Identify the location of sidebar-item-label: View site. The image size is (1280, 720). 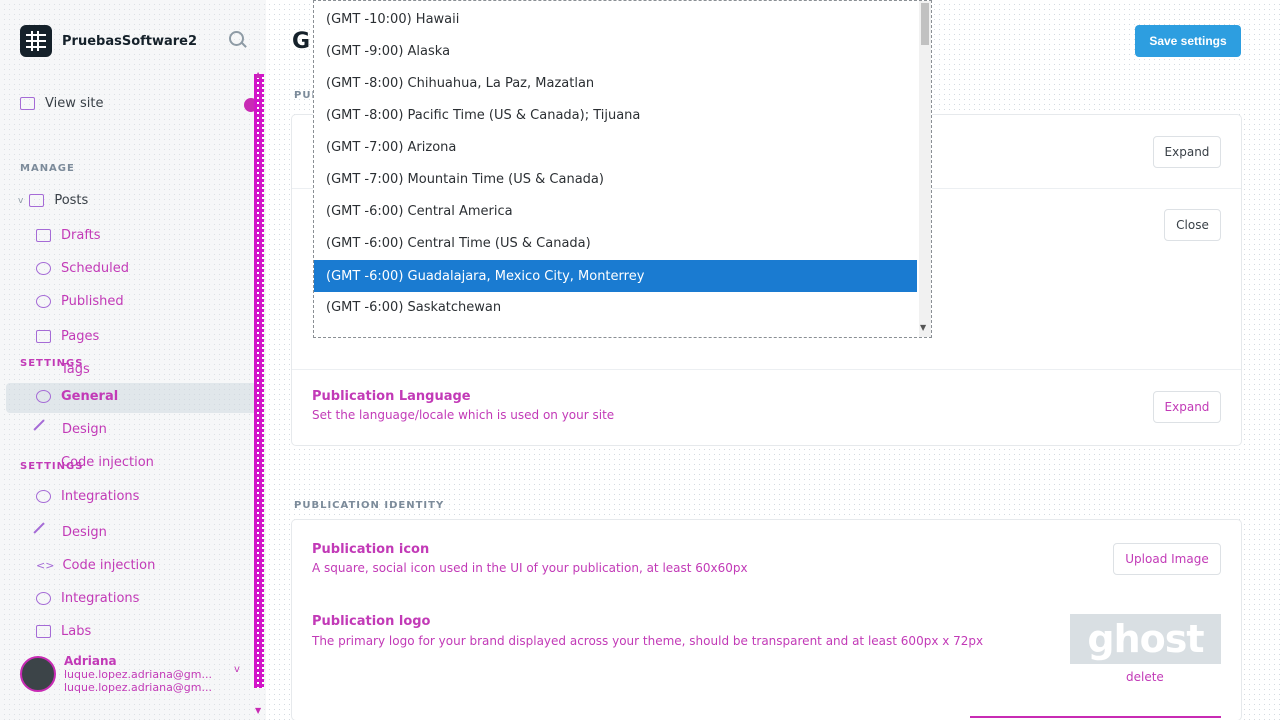
(74, 103).